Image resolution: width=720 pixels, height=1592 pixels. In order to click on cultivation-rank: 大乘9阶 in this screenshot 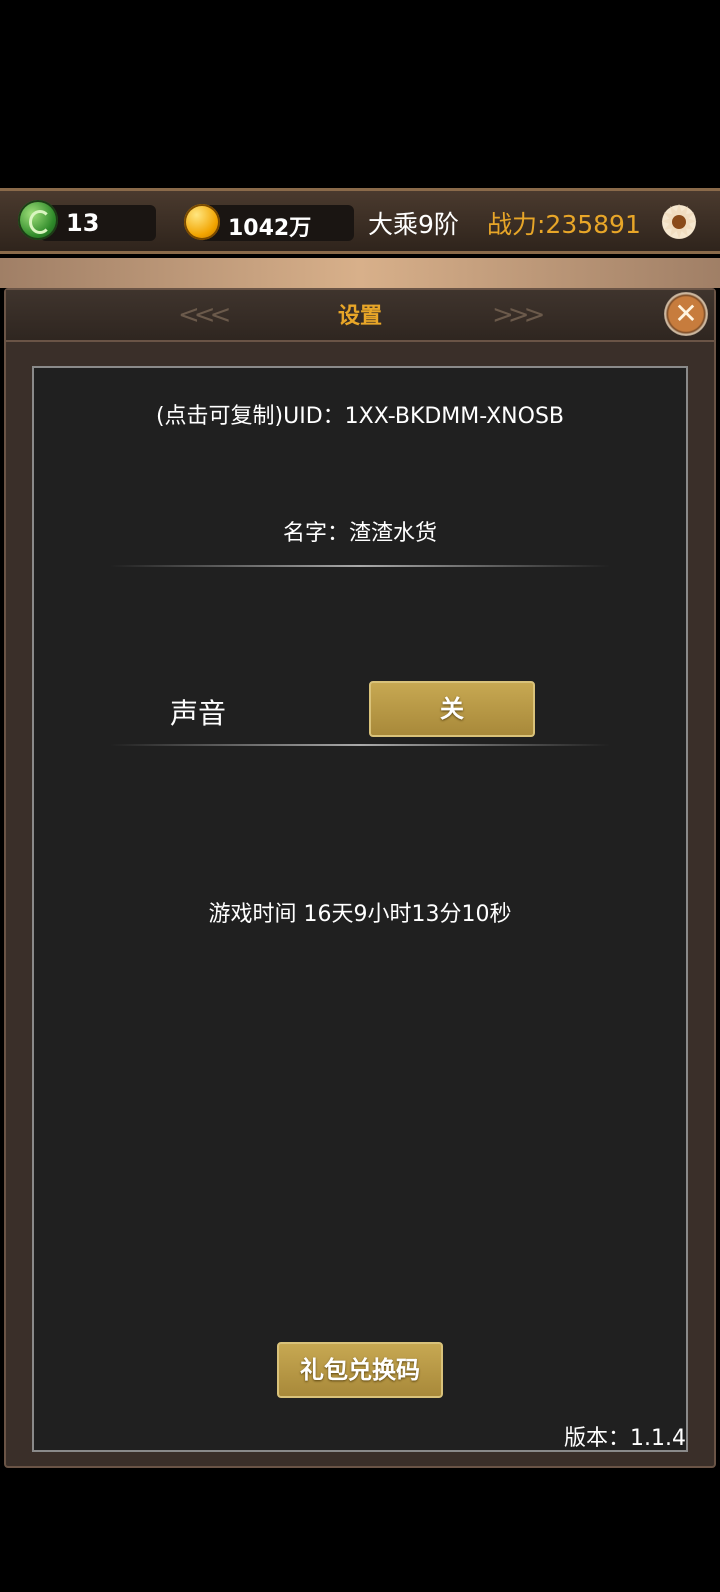, I will do `click(413, 224)`.